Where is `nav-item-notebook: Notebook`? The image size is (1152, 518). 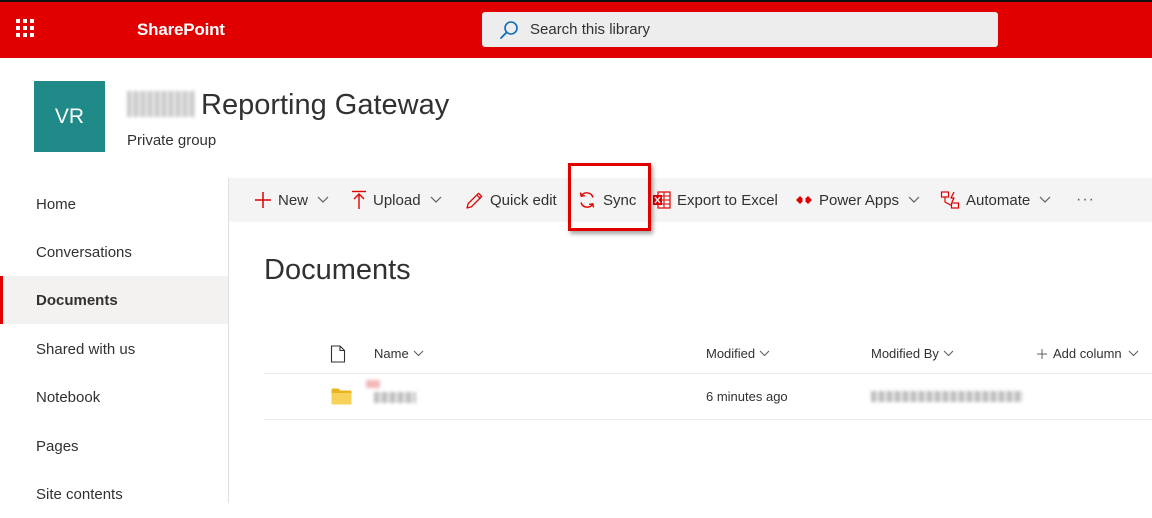 nav-item-notebook: Notebook is located at coordinates (114, 397).